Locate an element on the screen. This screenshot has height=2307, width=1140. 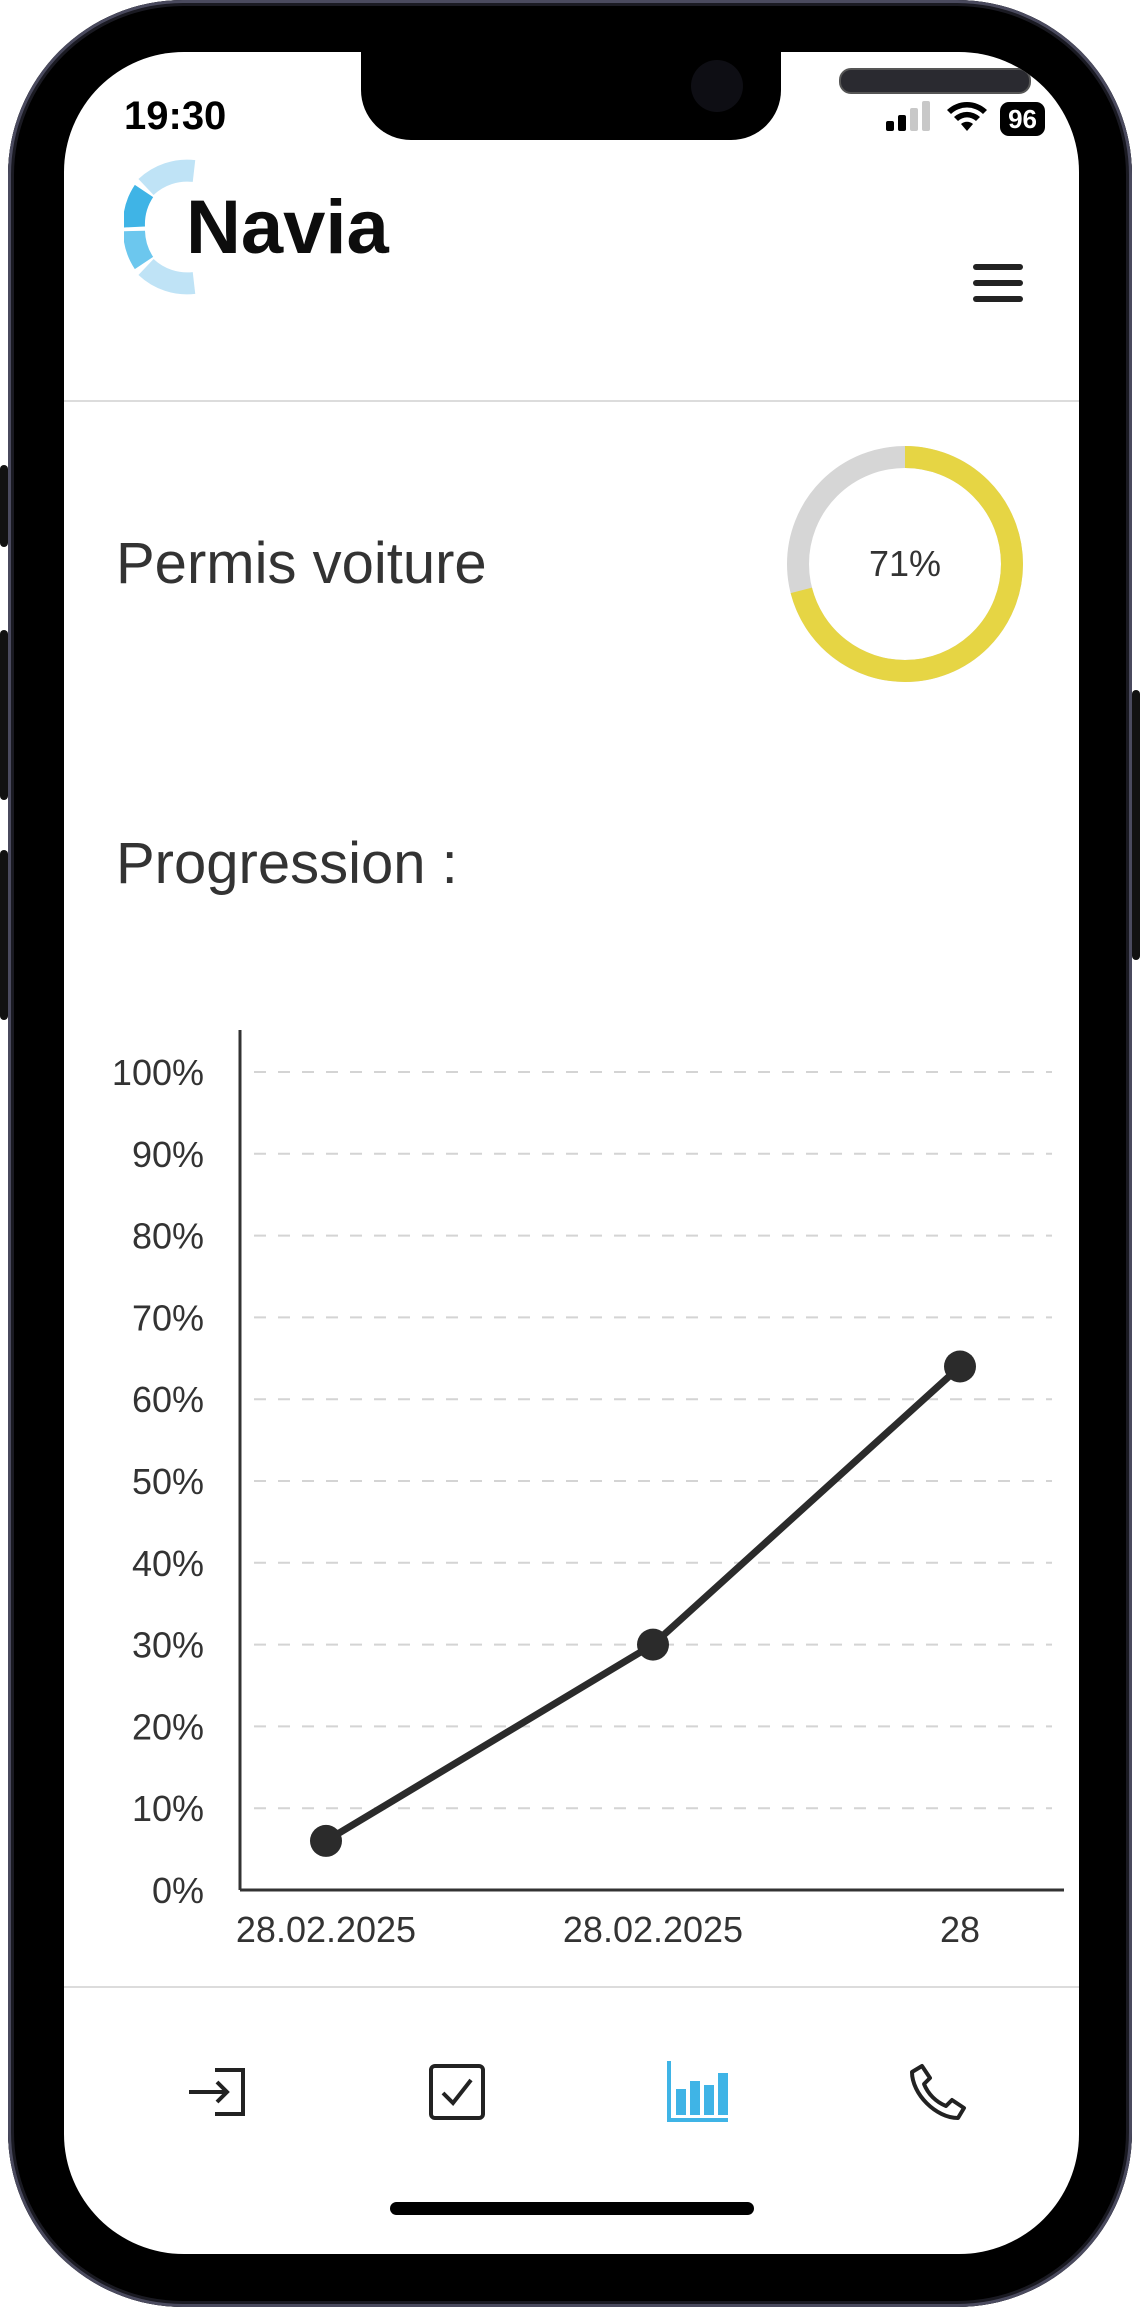
speaker is located at coordinates (935, 81).